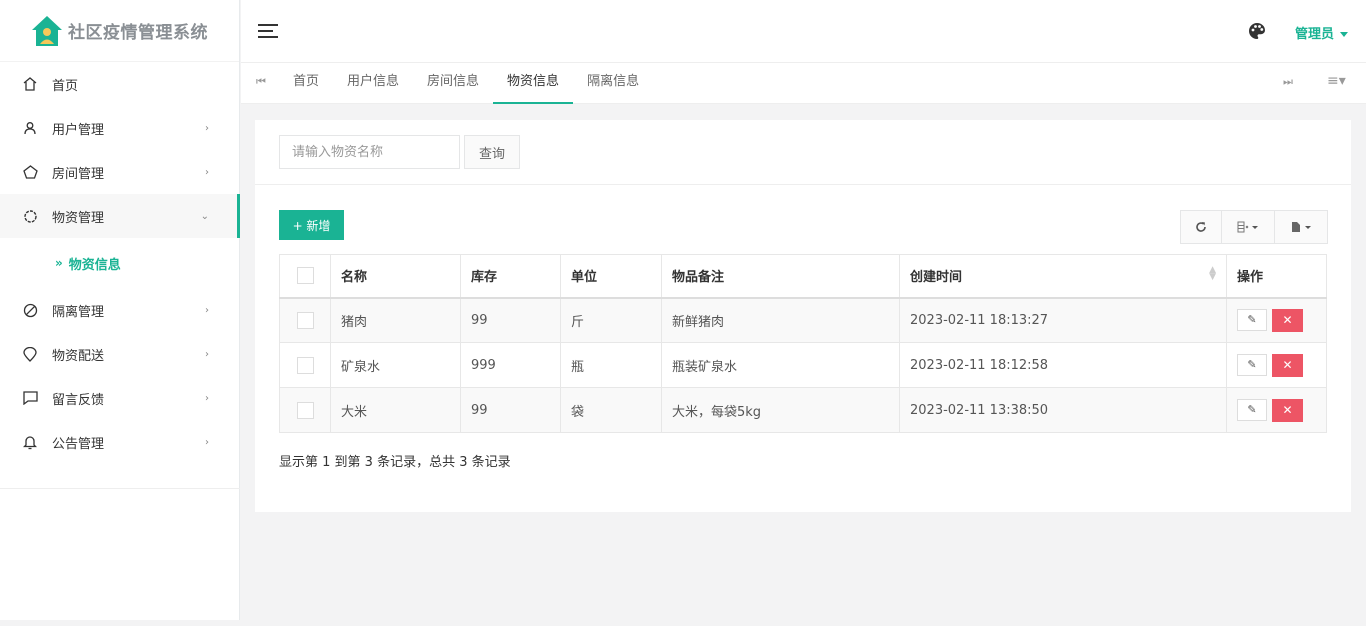 This screenshot has width=1366, height=626. I want to click on tab-options-icon: ≡▾, so click(1336, 81).